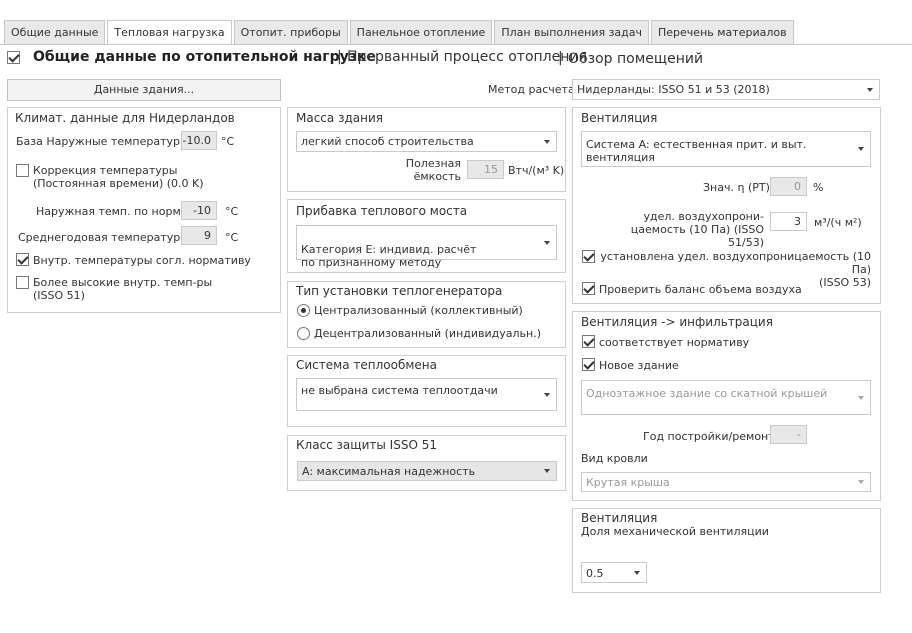 The height and width of the screenshot is (633, 912). Describe the element at coordinates (485, 169) in the screenshot. I see `capacity-input: 15` at that location.